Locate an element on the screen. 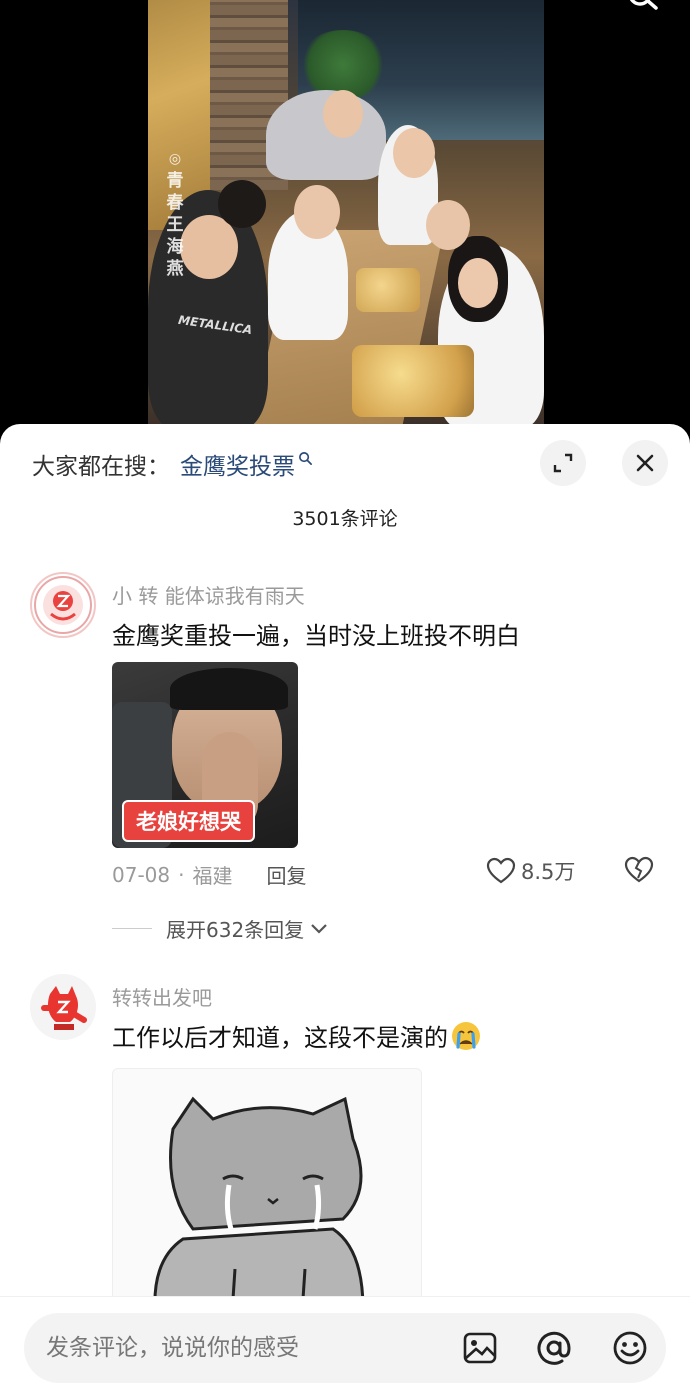  meme-caption: 老娘好想哭 is located at coordinates (188, 821).